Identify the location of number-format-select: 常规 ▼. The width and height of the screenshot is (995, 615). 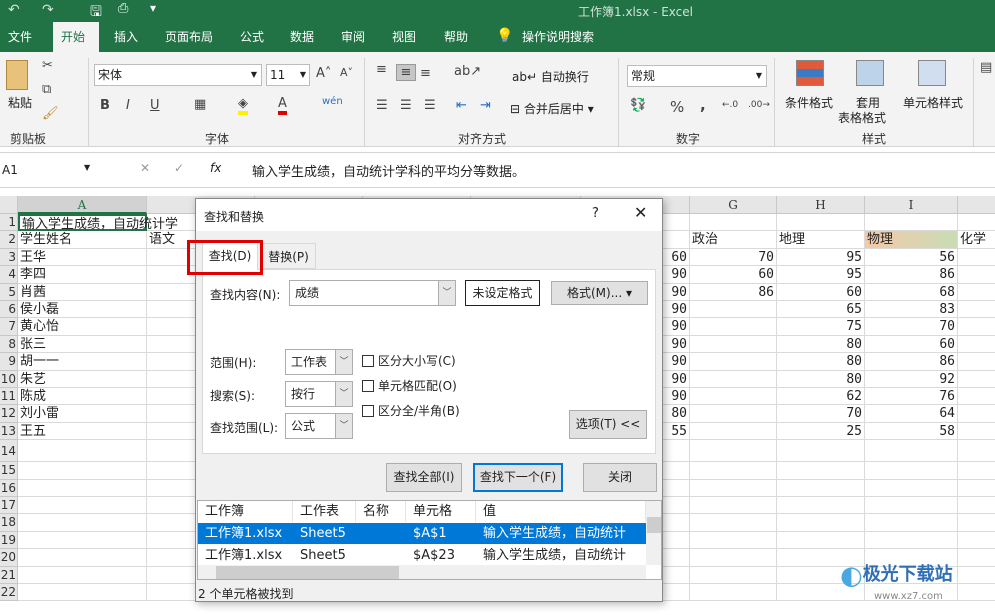
(697, 76).